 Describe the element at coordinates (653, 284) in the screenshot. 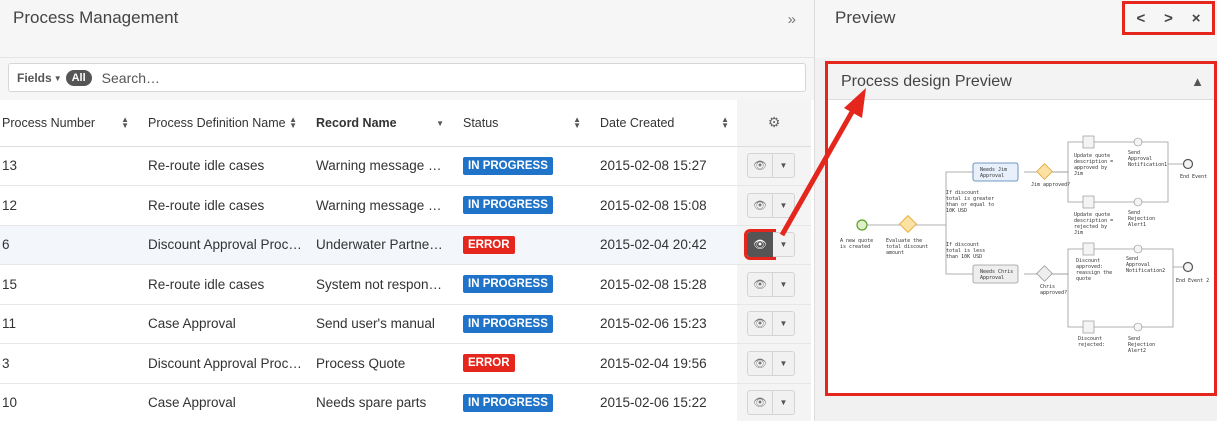

I see `date-created-cell: 2015-02-08 15:28` at that location.